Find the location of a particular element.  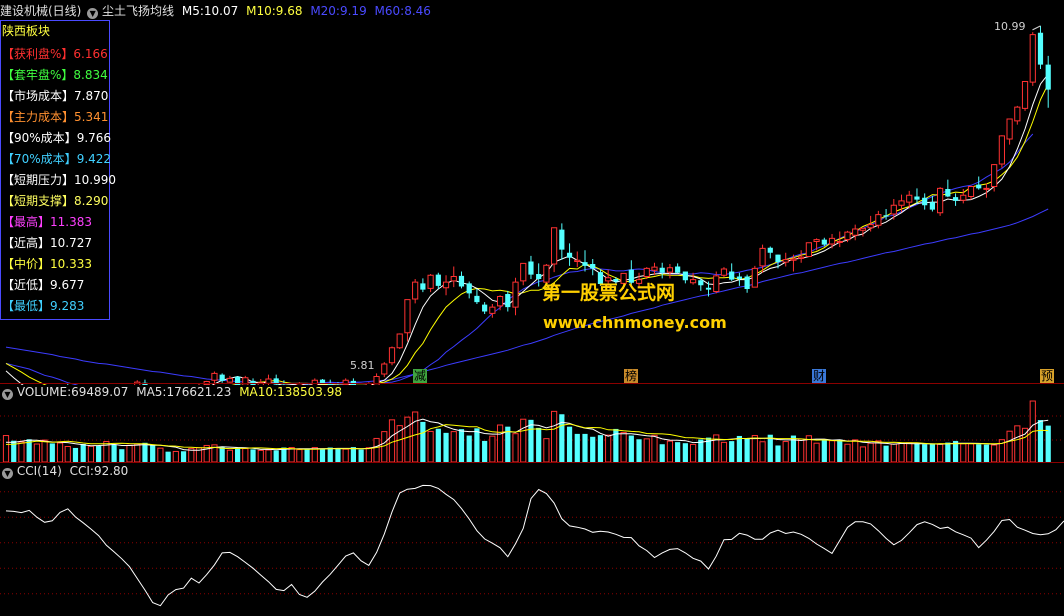

info-row: 【获利盘%】6.166 is located at coordinates (55, 53).